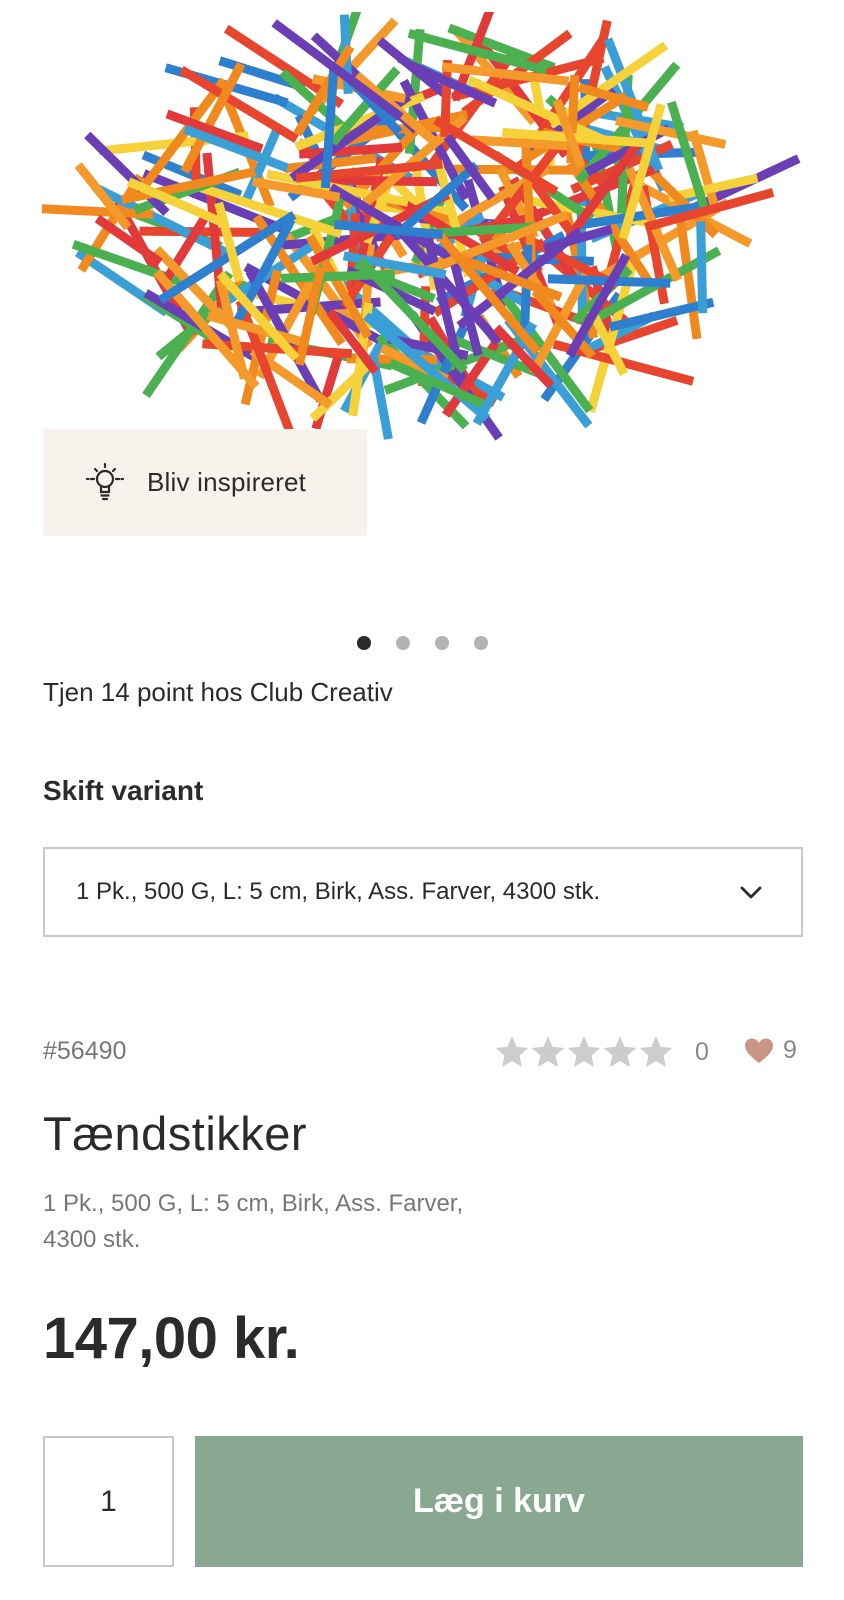 This screenshot has width=844, height=1600. What do you see at coordinates (218, 692) in the screenshot?
I see `loyalty-points-text: Tjen 14 point hos Club Creativ` at bounding box center [218, 692].